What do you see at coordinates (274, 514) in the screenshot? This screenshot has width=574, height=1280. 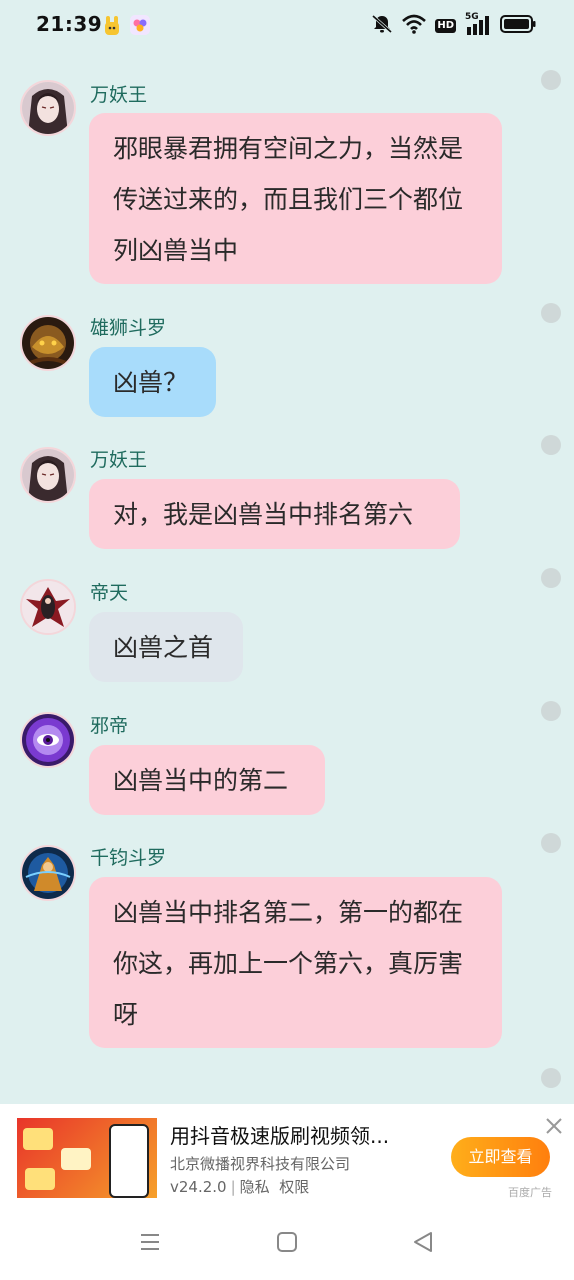 I see `message-bubble: 对，我是凶兽当中排名第六` at bounding box center [274, 514].